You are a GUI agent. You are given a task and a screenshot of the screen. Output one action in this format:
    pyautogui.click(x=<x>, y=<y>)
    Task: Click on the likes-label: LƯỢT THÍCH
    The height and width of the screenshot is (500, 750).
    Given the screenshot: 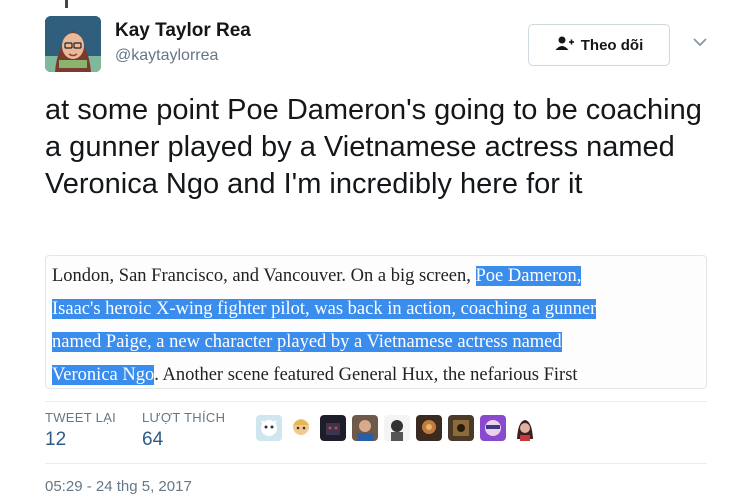 What is the action you would take?
    pyautogui.click(x=183, y=417)
    